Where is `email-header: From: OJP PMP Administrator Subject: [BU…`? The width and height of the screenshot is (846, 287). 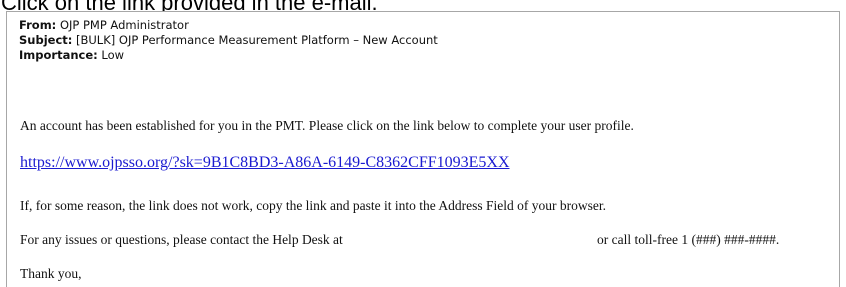 email-header: From: OJP PMP Administrator Subject: [BU… is located at coordinates (228, 40).